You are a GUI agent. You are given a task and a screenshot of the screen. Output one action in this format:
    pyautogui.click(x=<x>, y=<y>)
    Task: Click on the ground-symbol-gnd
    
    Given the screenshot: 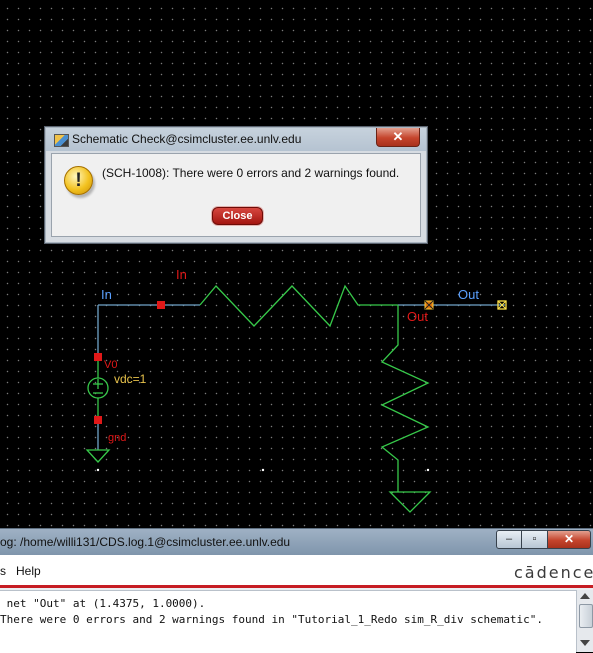 What is the action you would take?
    pyautogui.click(x=98, y=456)
    